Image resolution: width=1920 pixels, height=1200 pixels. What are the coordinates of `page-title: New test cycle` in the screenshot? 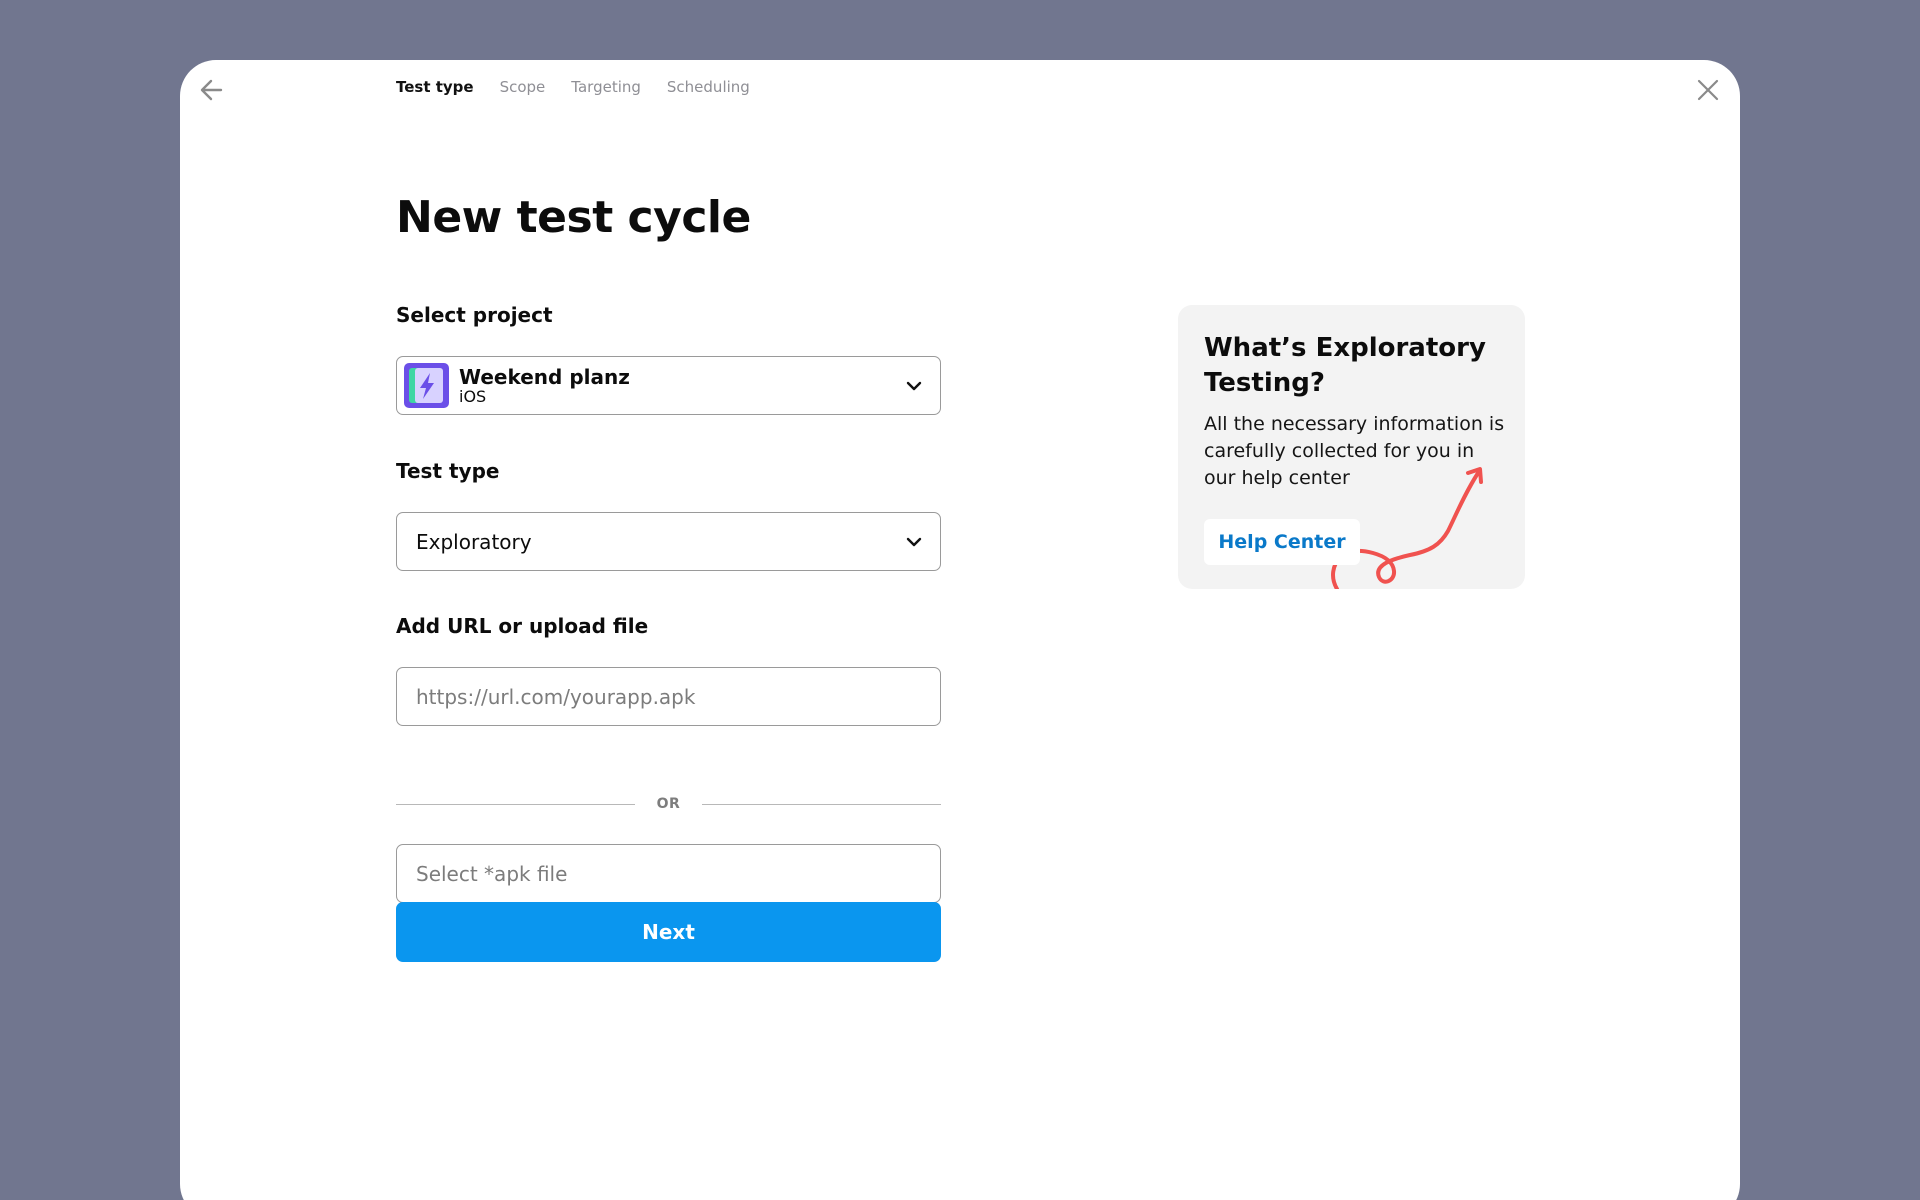 It's located at (573, 217).